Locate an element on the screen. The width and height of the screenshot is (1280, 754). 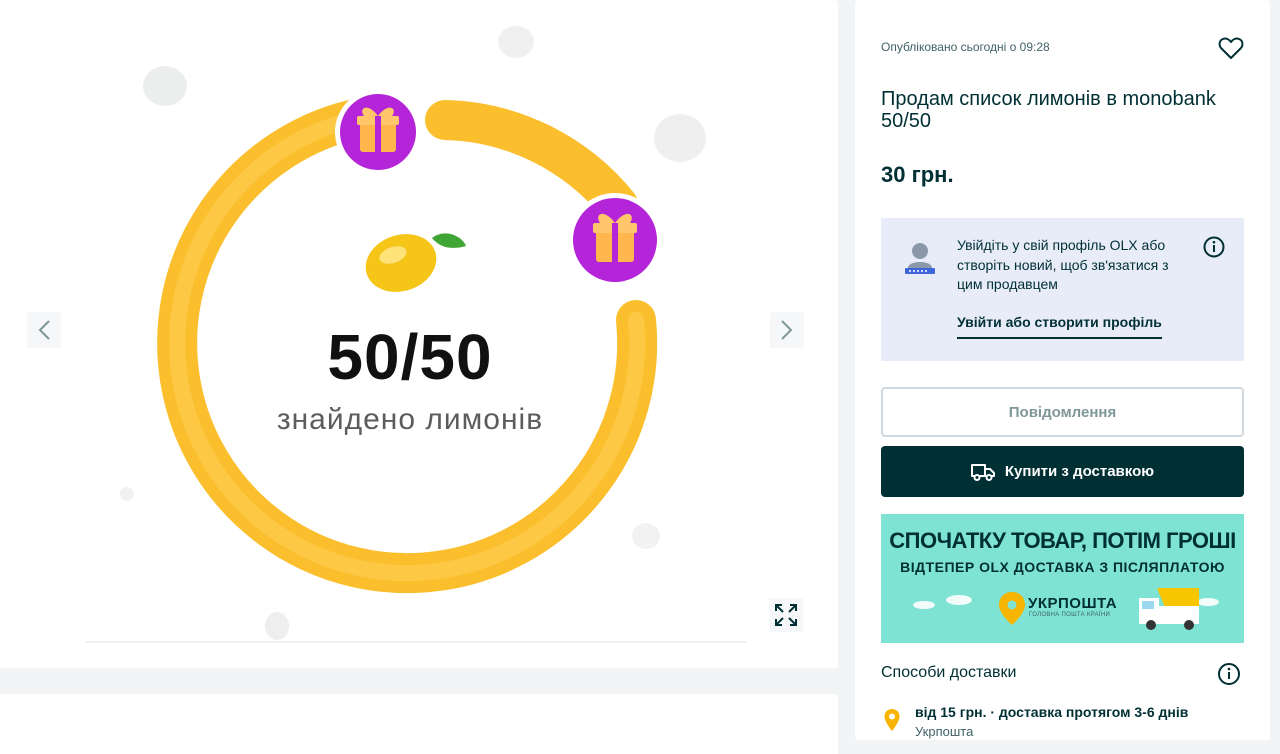
buy-with-delivery-label: Купити з доставкою is located at coordinates (1079, 471).